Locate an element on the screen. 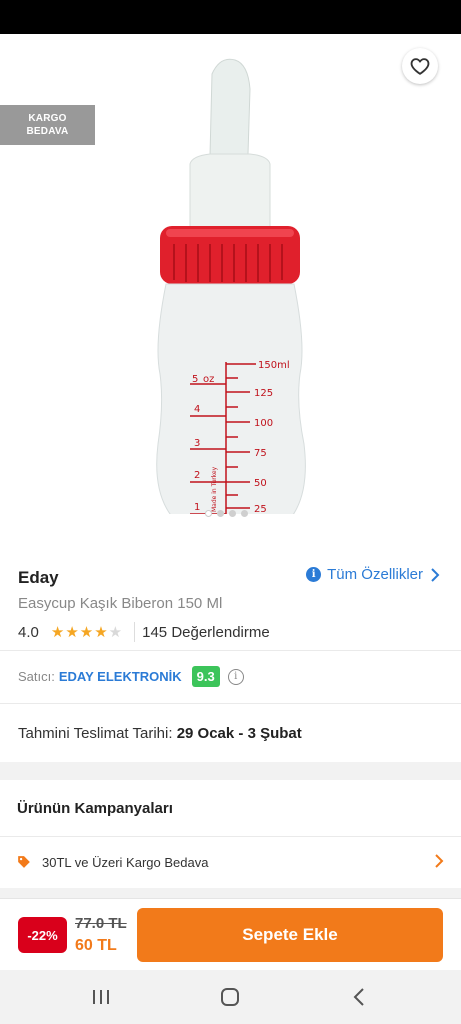  seller-label: Satıcı: is located at coordinates (36, 676).